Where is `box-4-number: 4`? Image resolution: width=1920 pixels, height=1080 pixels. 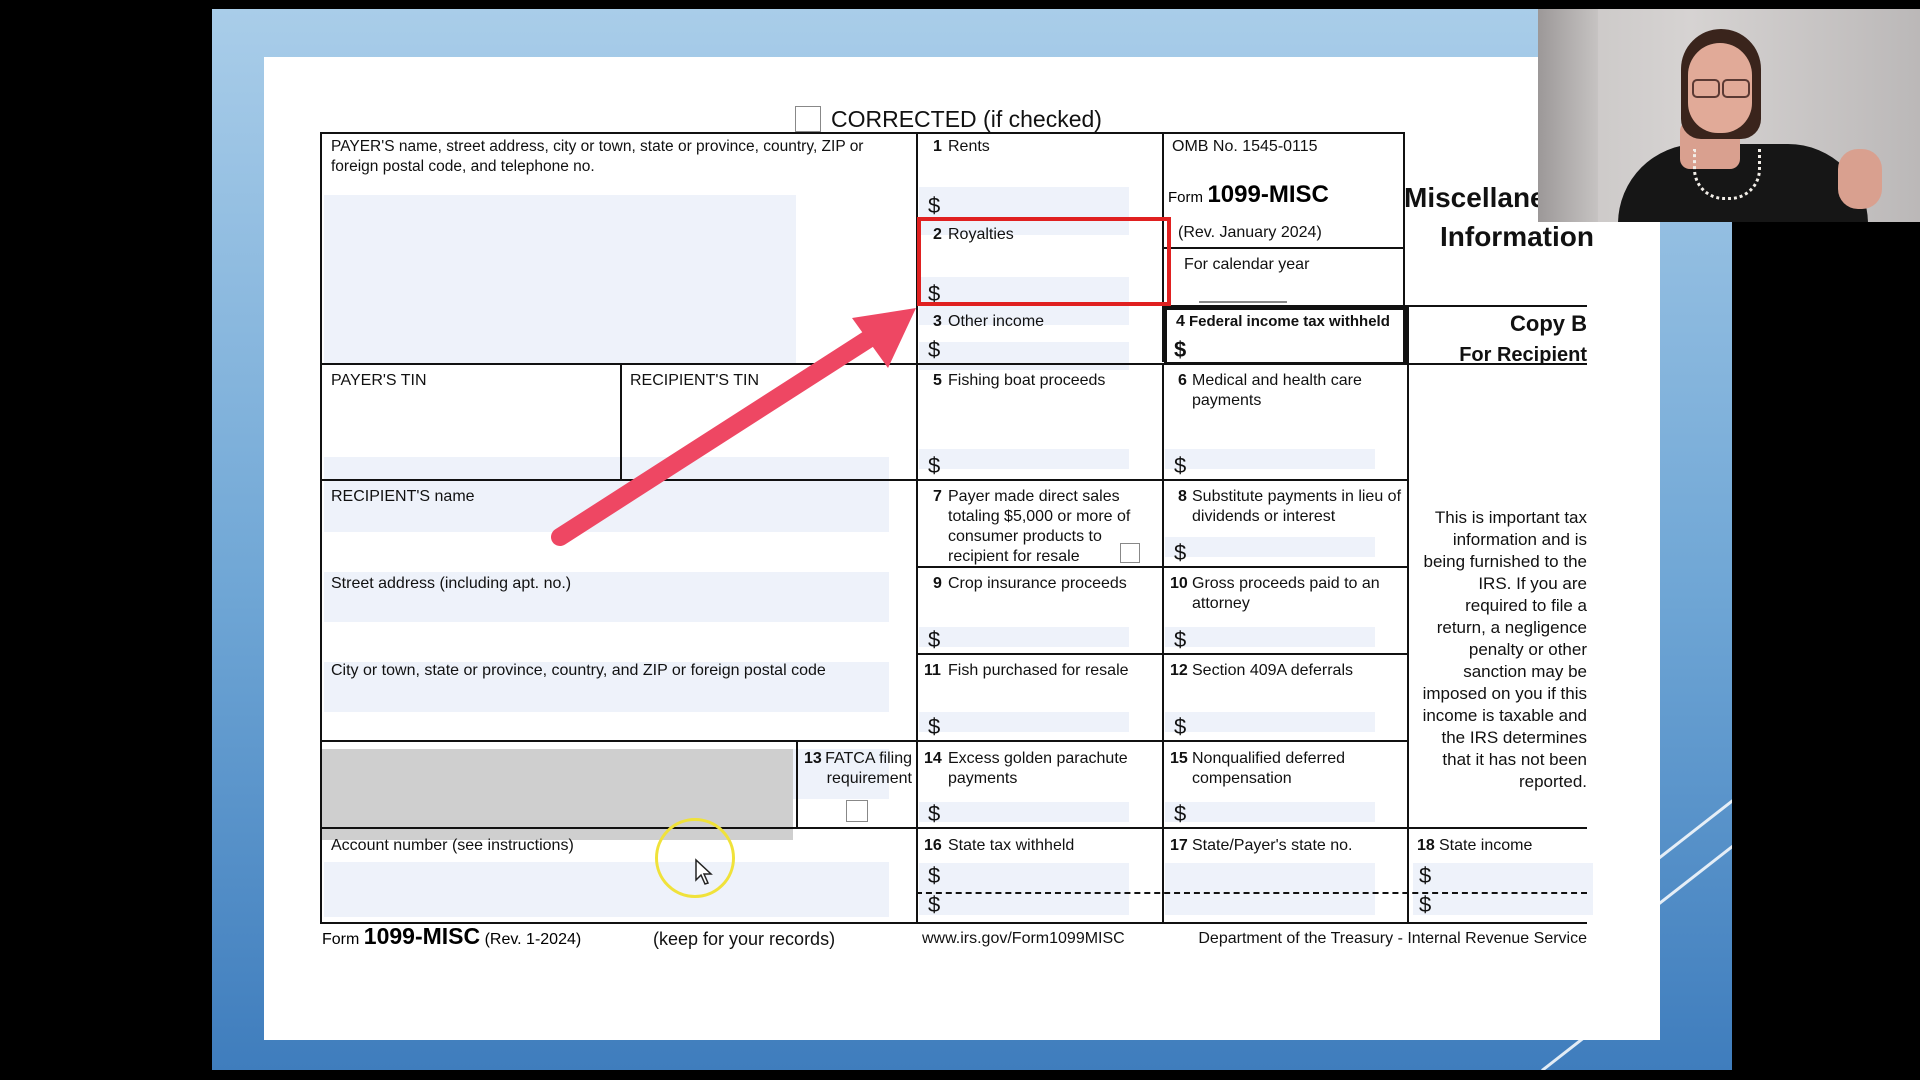
box-4-number: 4 is located at coordinates (1180, 321).